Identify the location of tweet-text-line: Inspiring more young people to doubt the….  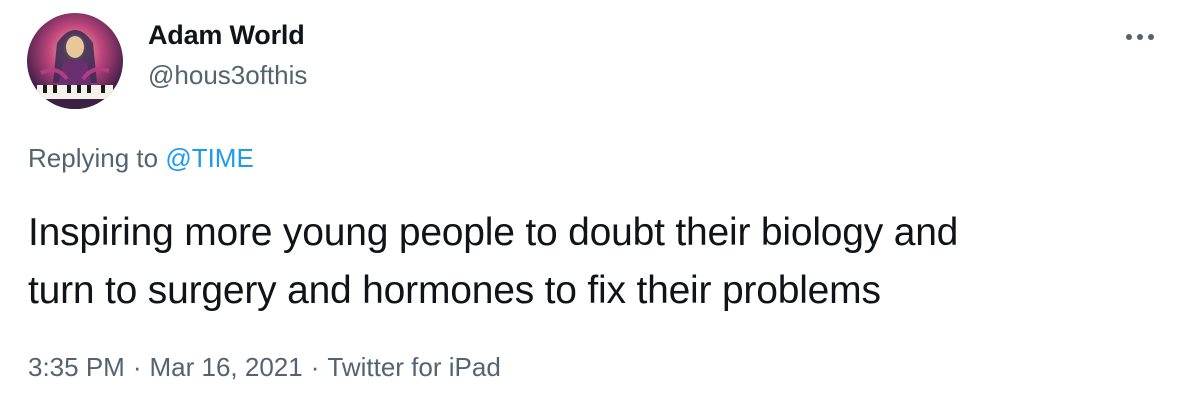
(493, 232).